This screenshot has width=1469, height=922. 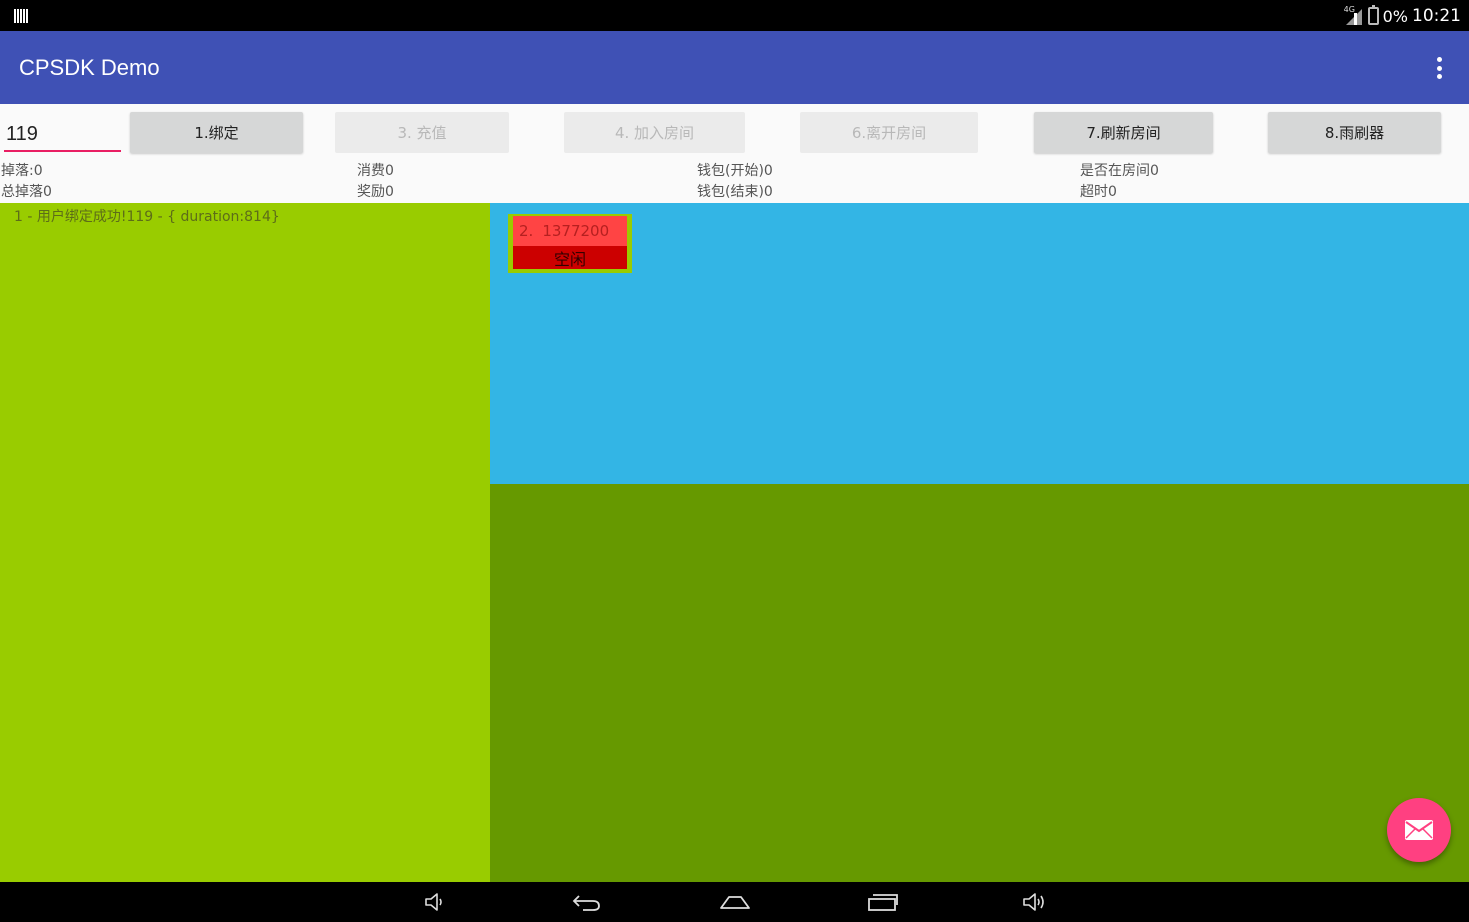 I want to click on timeout-stat: 超时0, so click(x=1098, y=192).